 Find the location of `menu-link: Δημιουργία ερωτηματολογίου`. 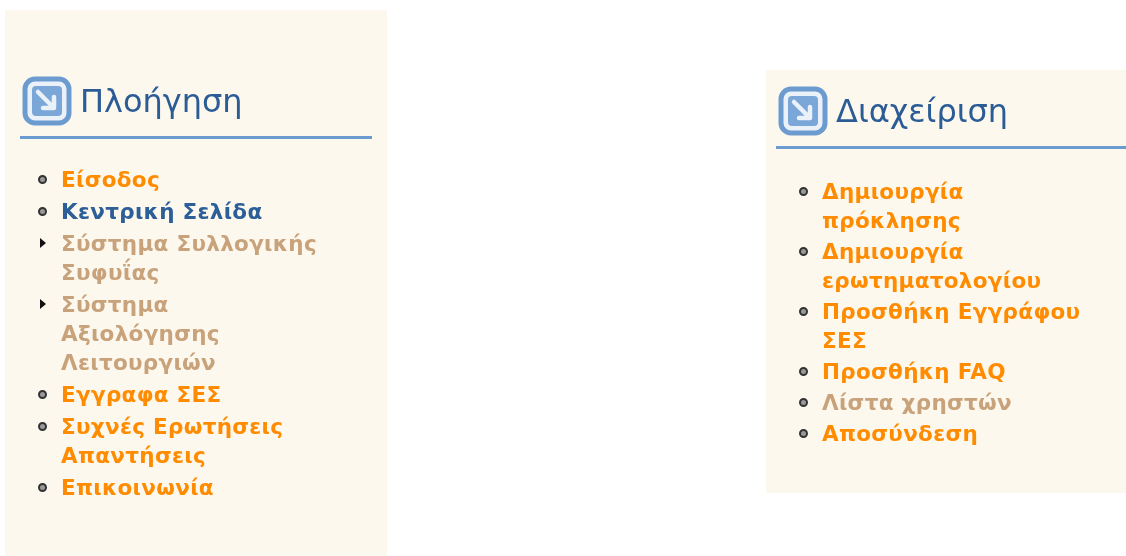

menu-link: Δημιουργία ερωτηματολογίου is located at coordinates (959, 266).